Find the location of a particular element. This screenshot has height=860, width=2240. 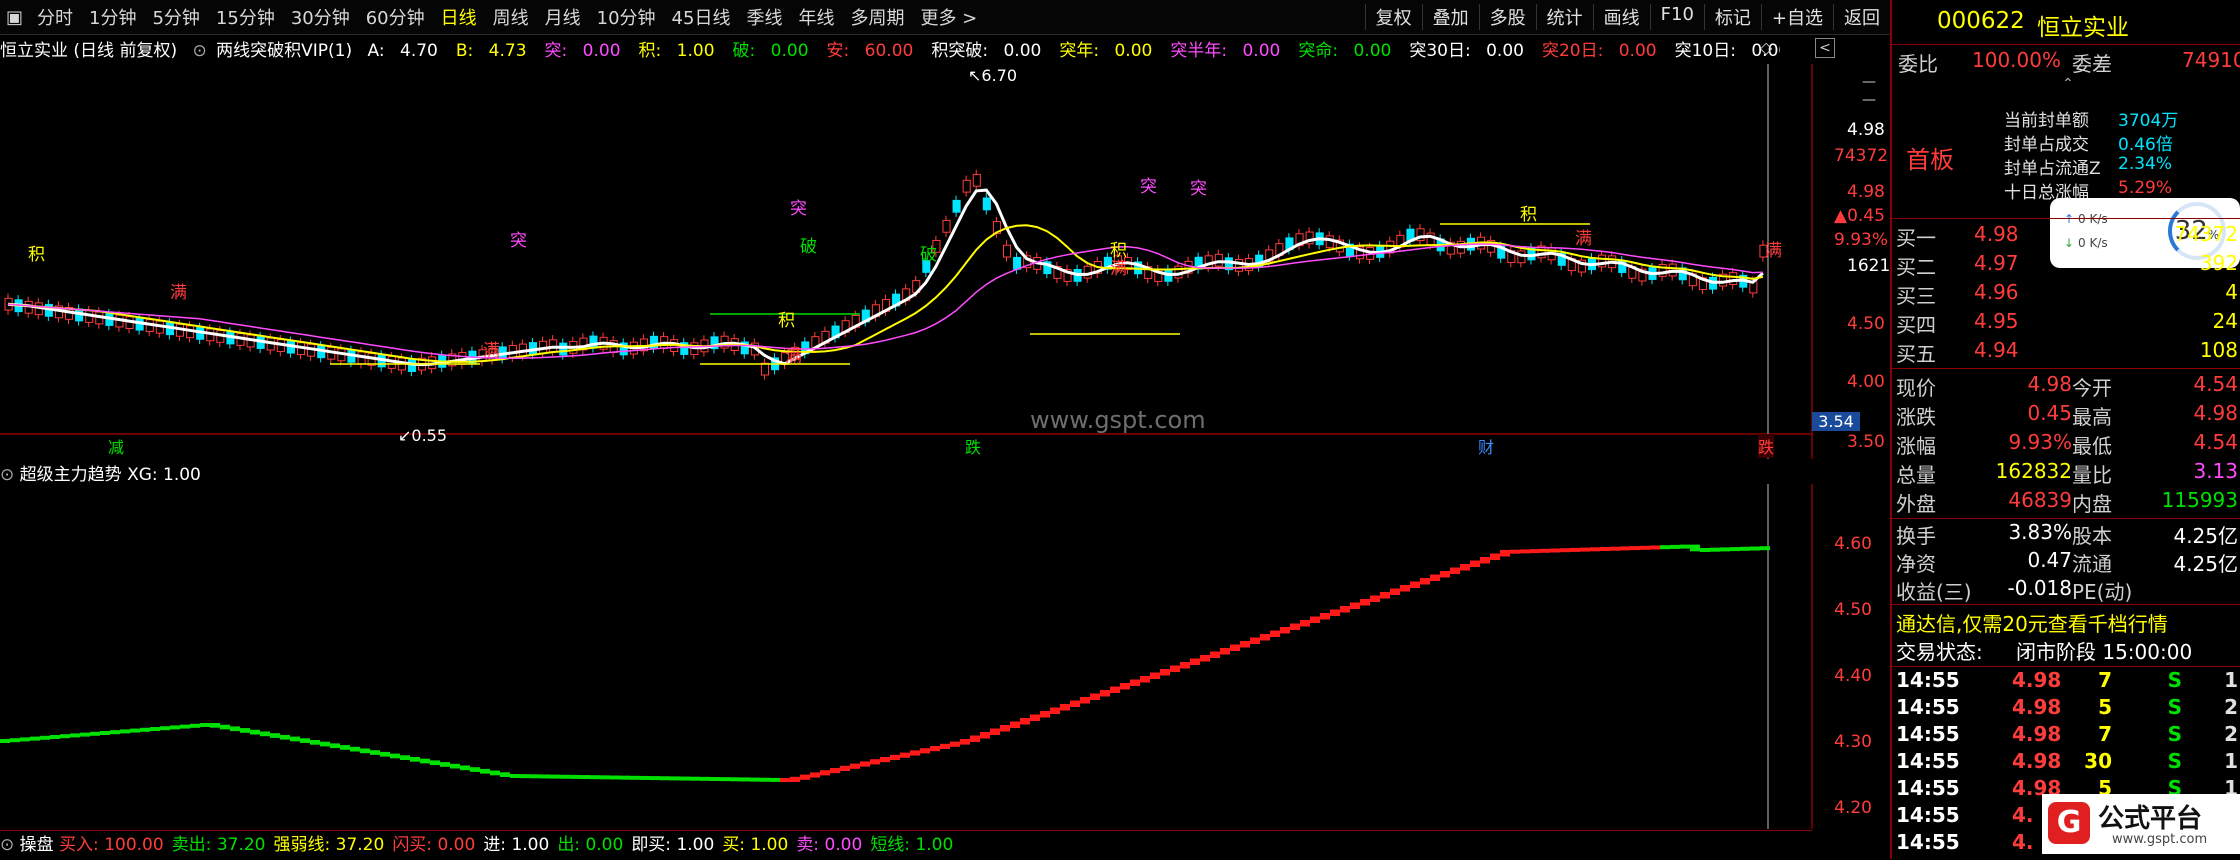

toolbar-button-0: 复权 is located at coordinates (1393, 17).